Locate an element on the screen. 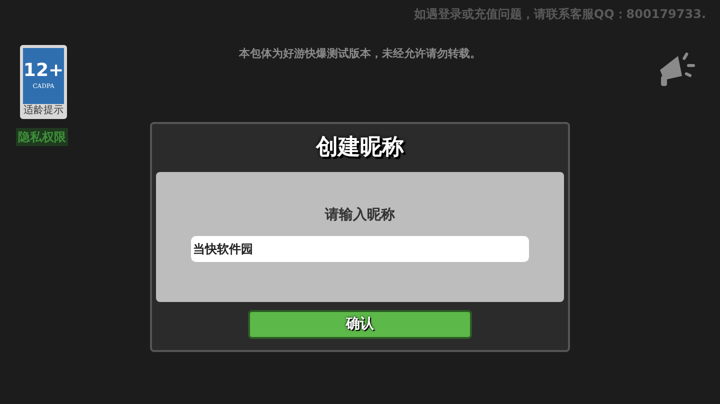  rating-text: 12+ is located at coordinates (43, 71).